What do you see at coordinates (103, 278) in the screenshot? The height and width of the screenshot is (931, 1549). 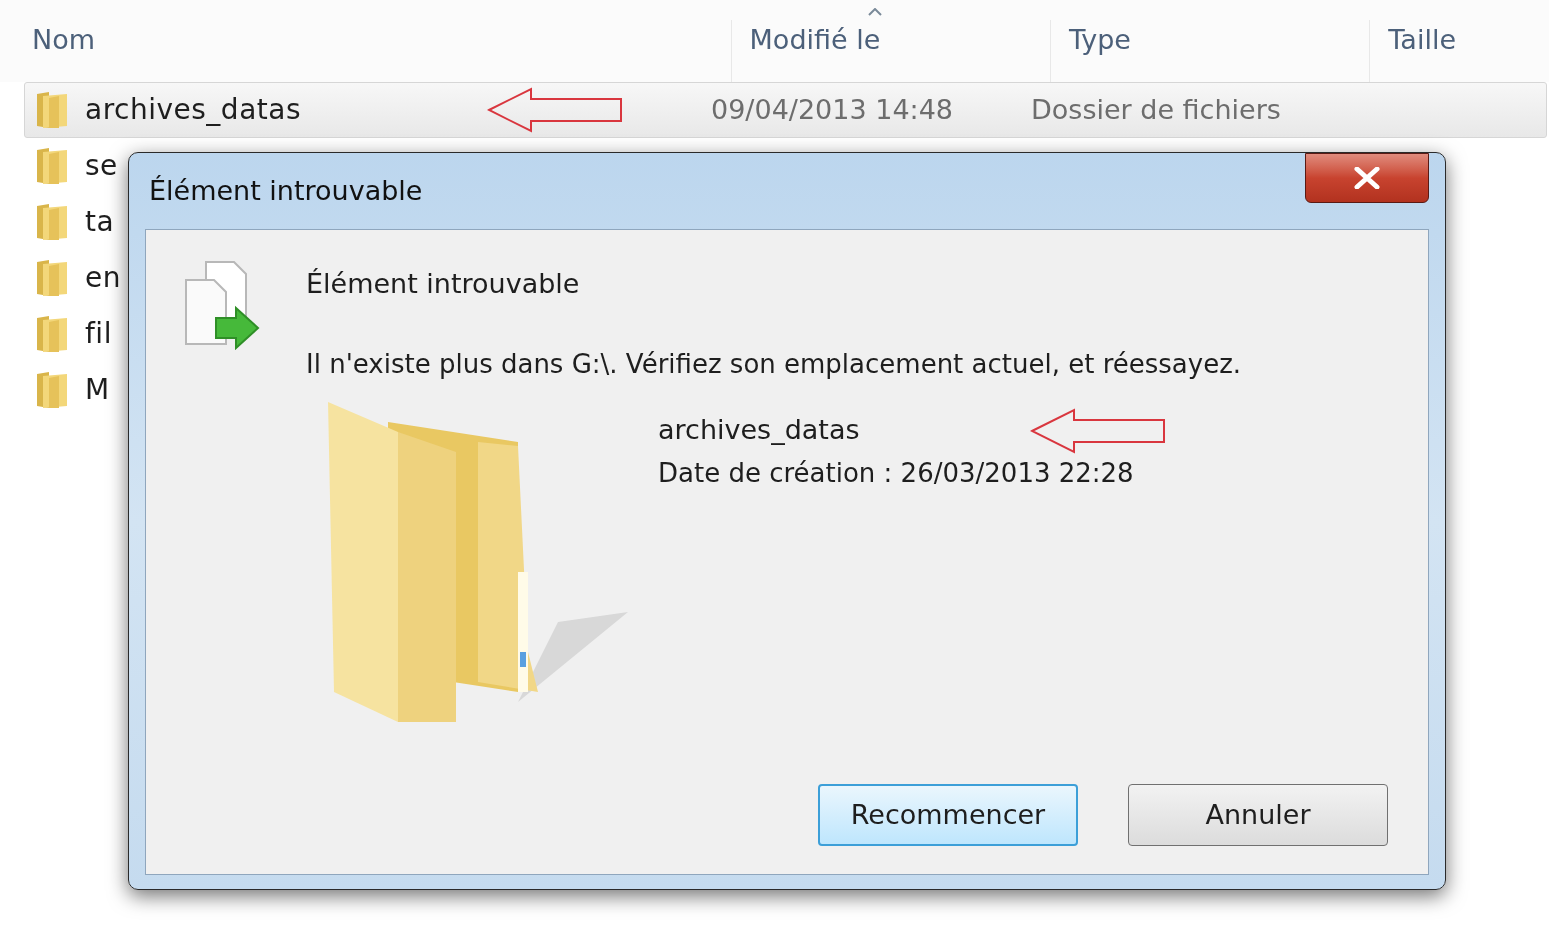 I see `file-name: en` at bounding box center [103, 278].